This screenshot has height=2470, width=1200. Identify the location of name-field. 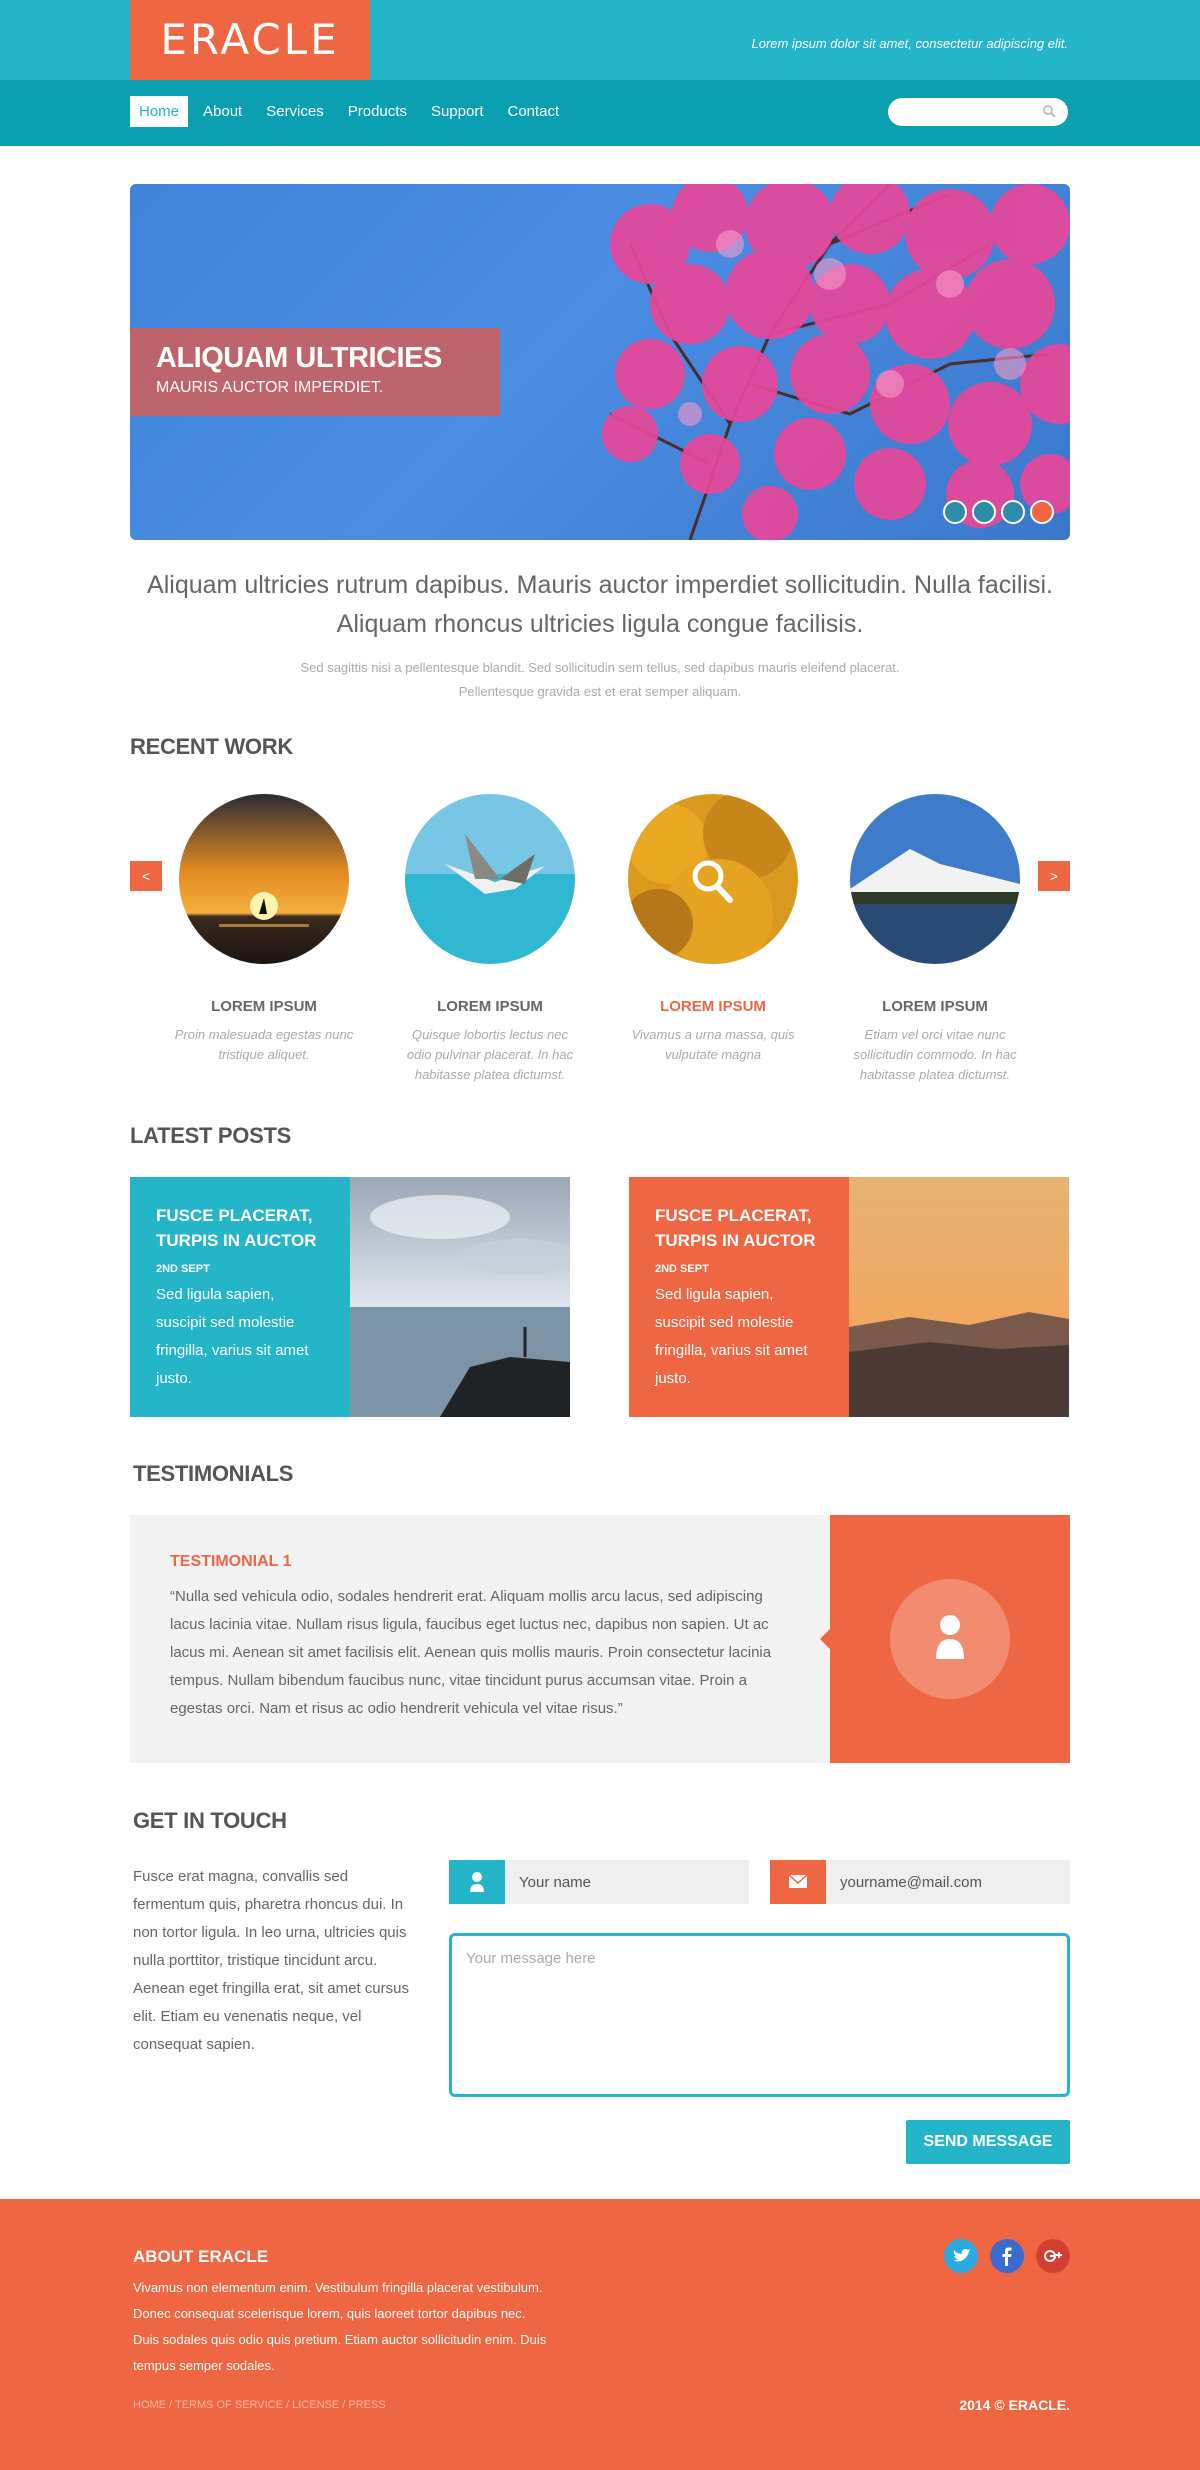
(599, 1882).